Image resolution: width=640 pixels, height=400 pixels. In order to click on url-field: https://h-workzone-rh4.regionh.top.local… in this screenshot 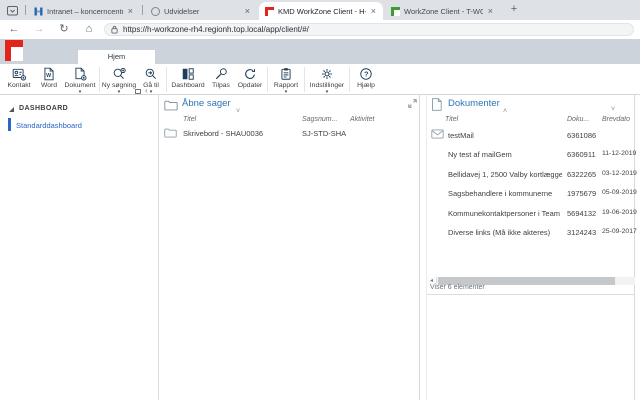, I will do `click(369, 29)`.